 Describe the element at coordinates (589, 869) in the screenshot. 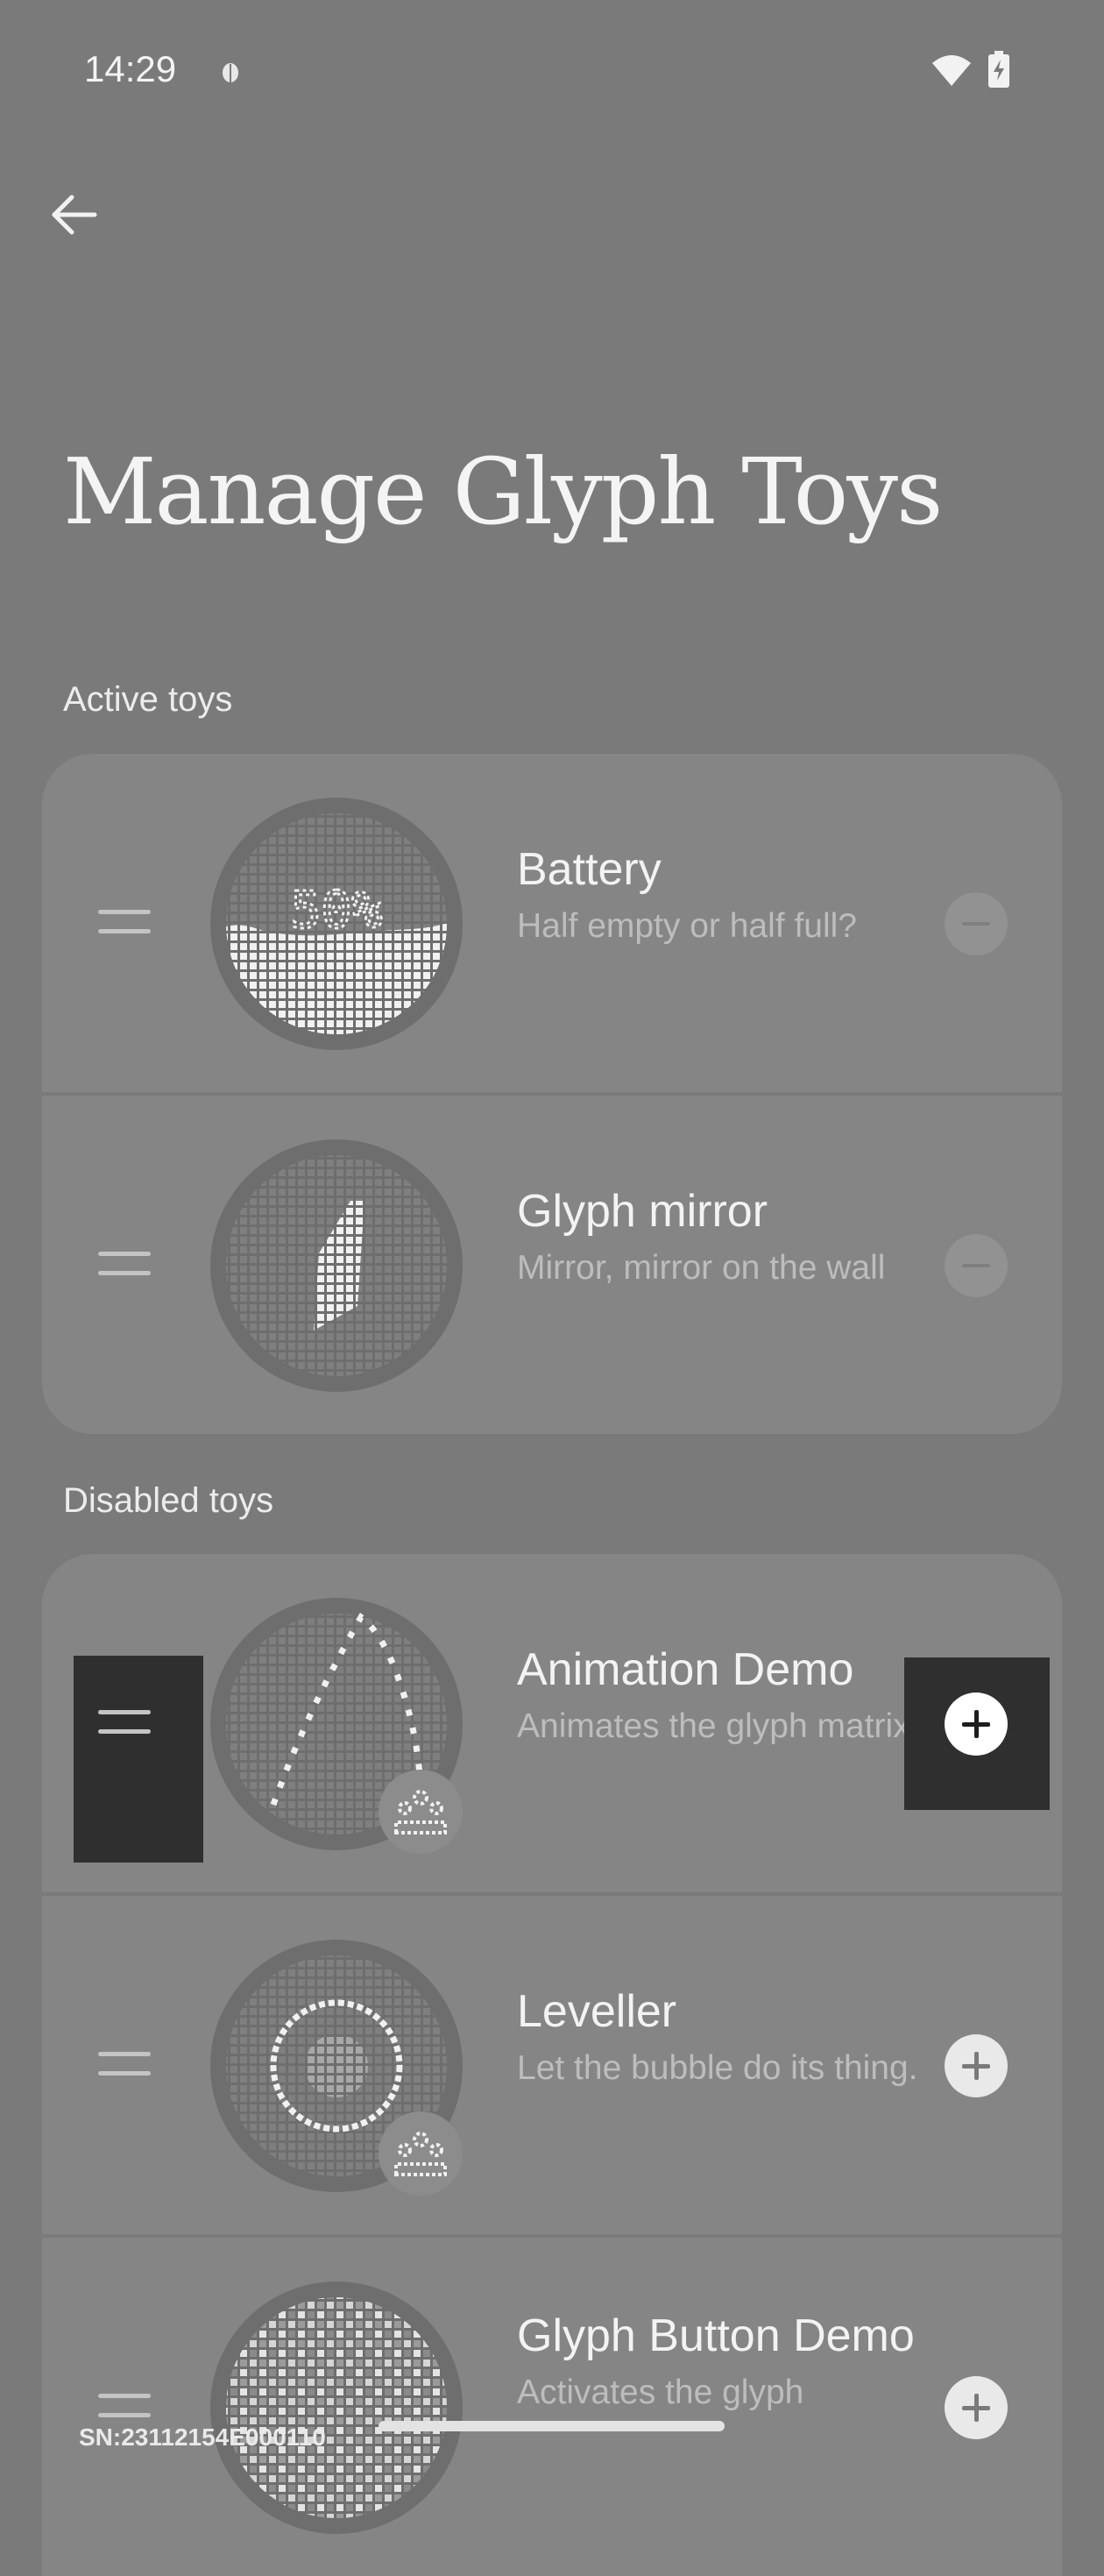

I see `toy-name: Battery` at that location.